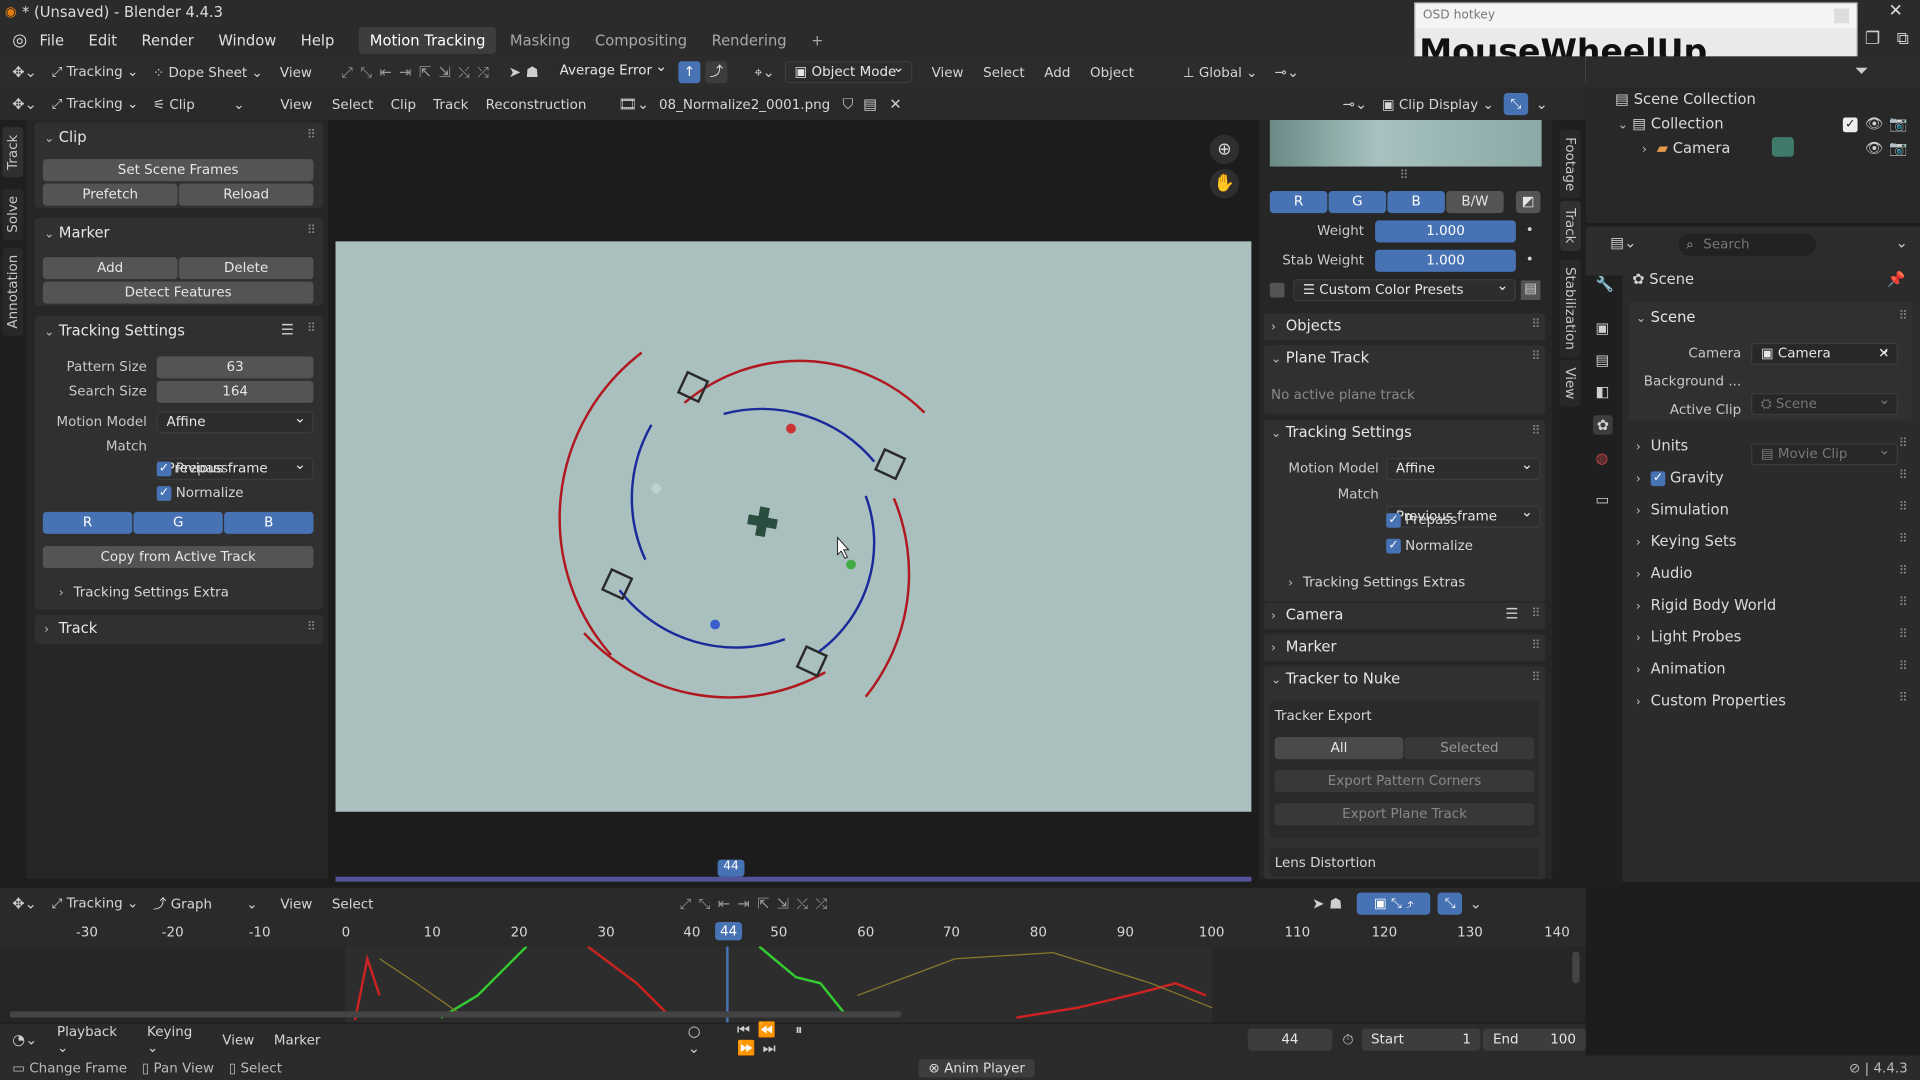 This screenshot has height=1080, width=1920. What do you see at coordinates (246, 268) in the screenshot?
I see `delete-marker-button: Delete` at bounding box center [246, 268].